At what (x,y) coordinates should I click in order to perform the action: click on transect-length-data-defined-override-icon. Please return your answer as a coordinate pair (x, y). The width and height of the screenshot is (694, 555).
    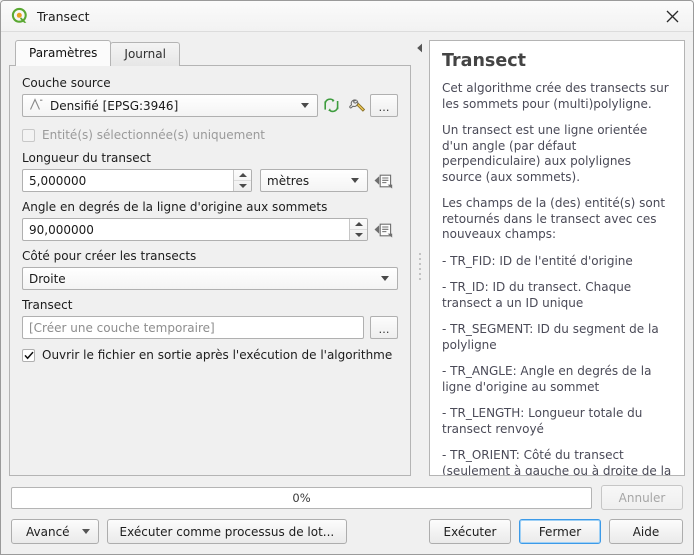
    Looking at the image, I should click on (383, 180).